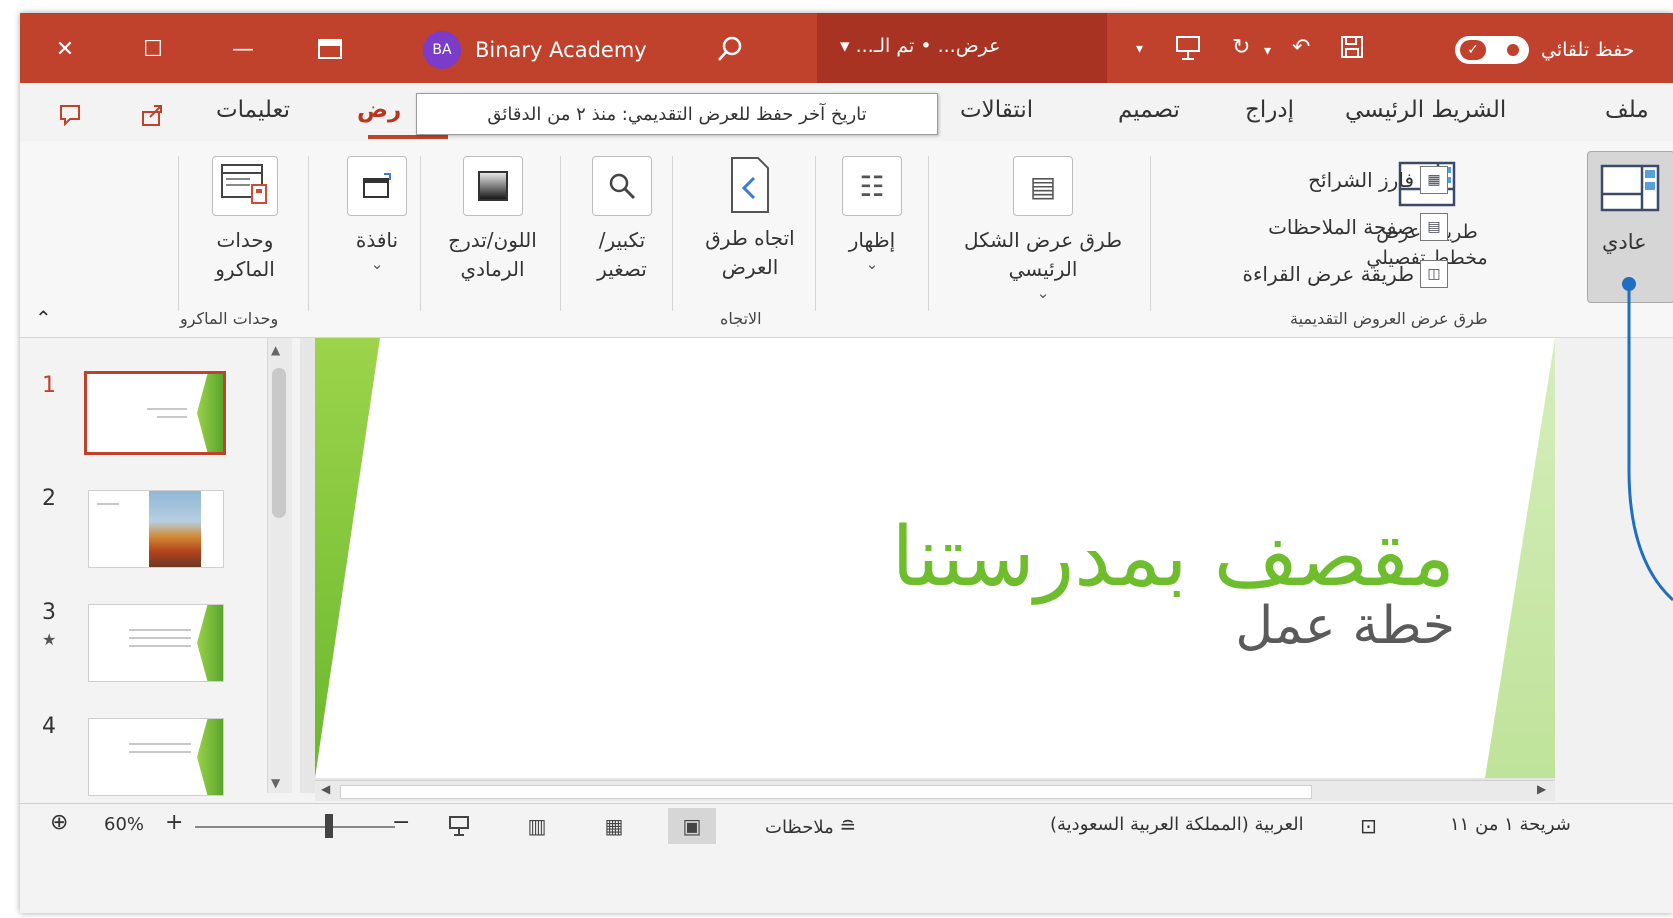 The height and width of the screenshot is (918, 1673). I want to click on direction-label: اتجاه طرق العرض, so click(750, 252).